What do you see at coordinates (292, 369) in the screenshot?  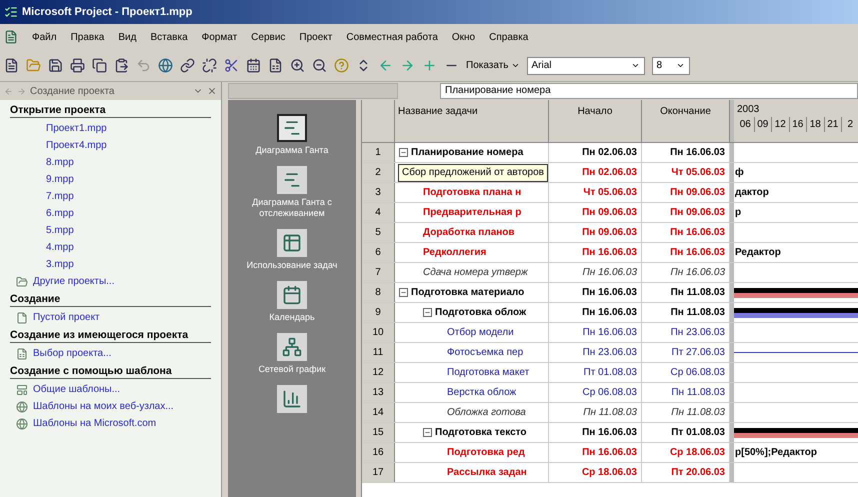 I see `view-label: Сетевой график` at bounding box center [292, 369].